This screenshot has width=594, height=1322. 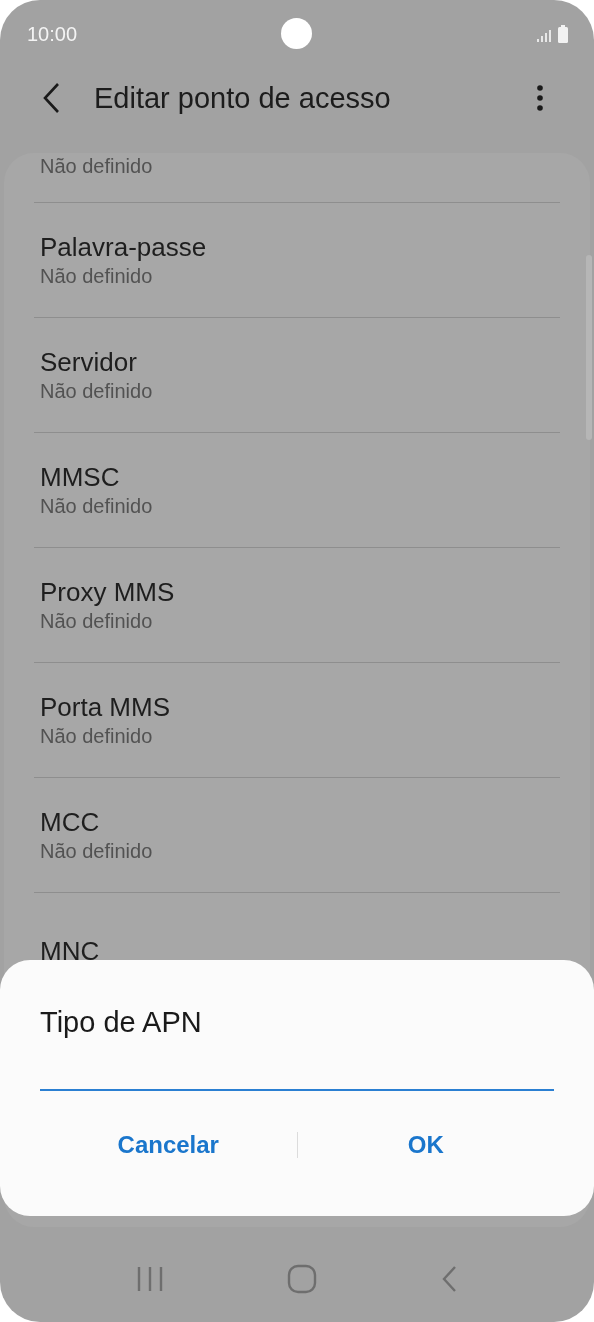 I want to click on setting-title: Proxy MMS, so click(x=297, y=592).